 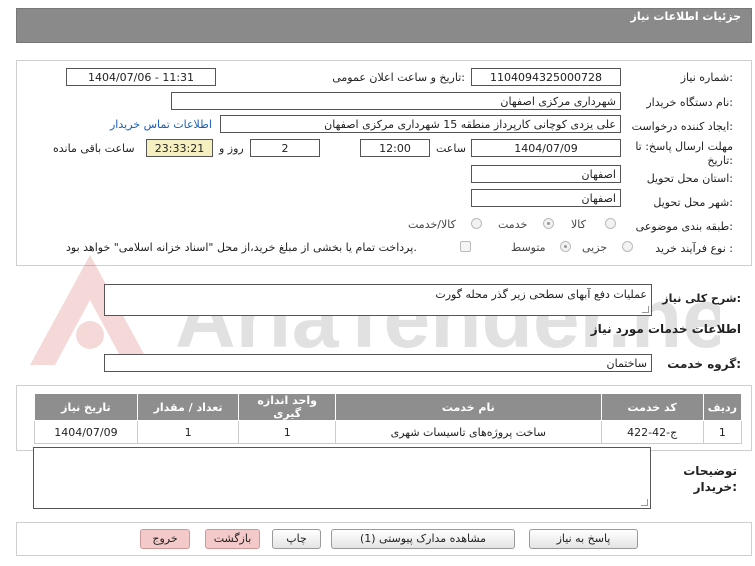 I want to click on process-radio-medium, so click(x=565, y=246).